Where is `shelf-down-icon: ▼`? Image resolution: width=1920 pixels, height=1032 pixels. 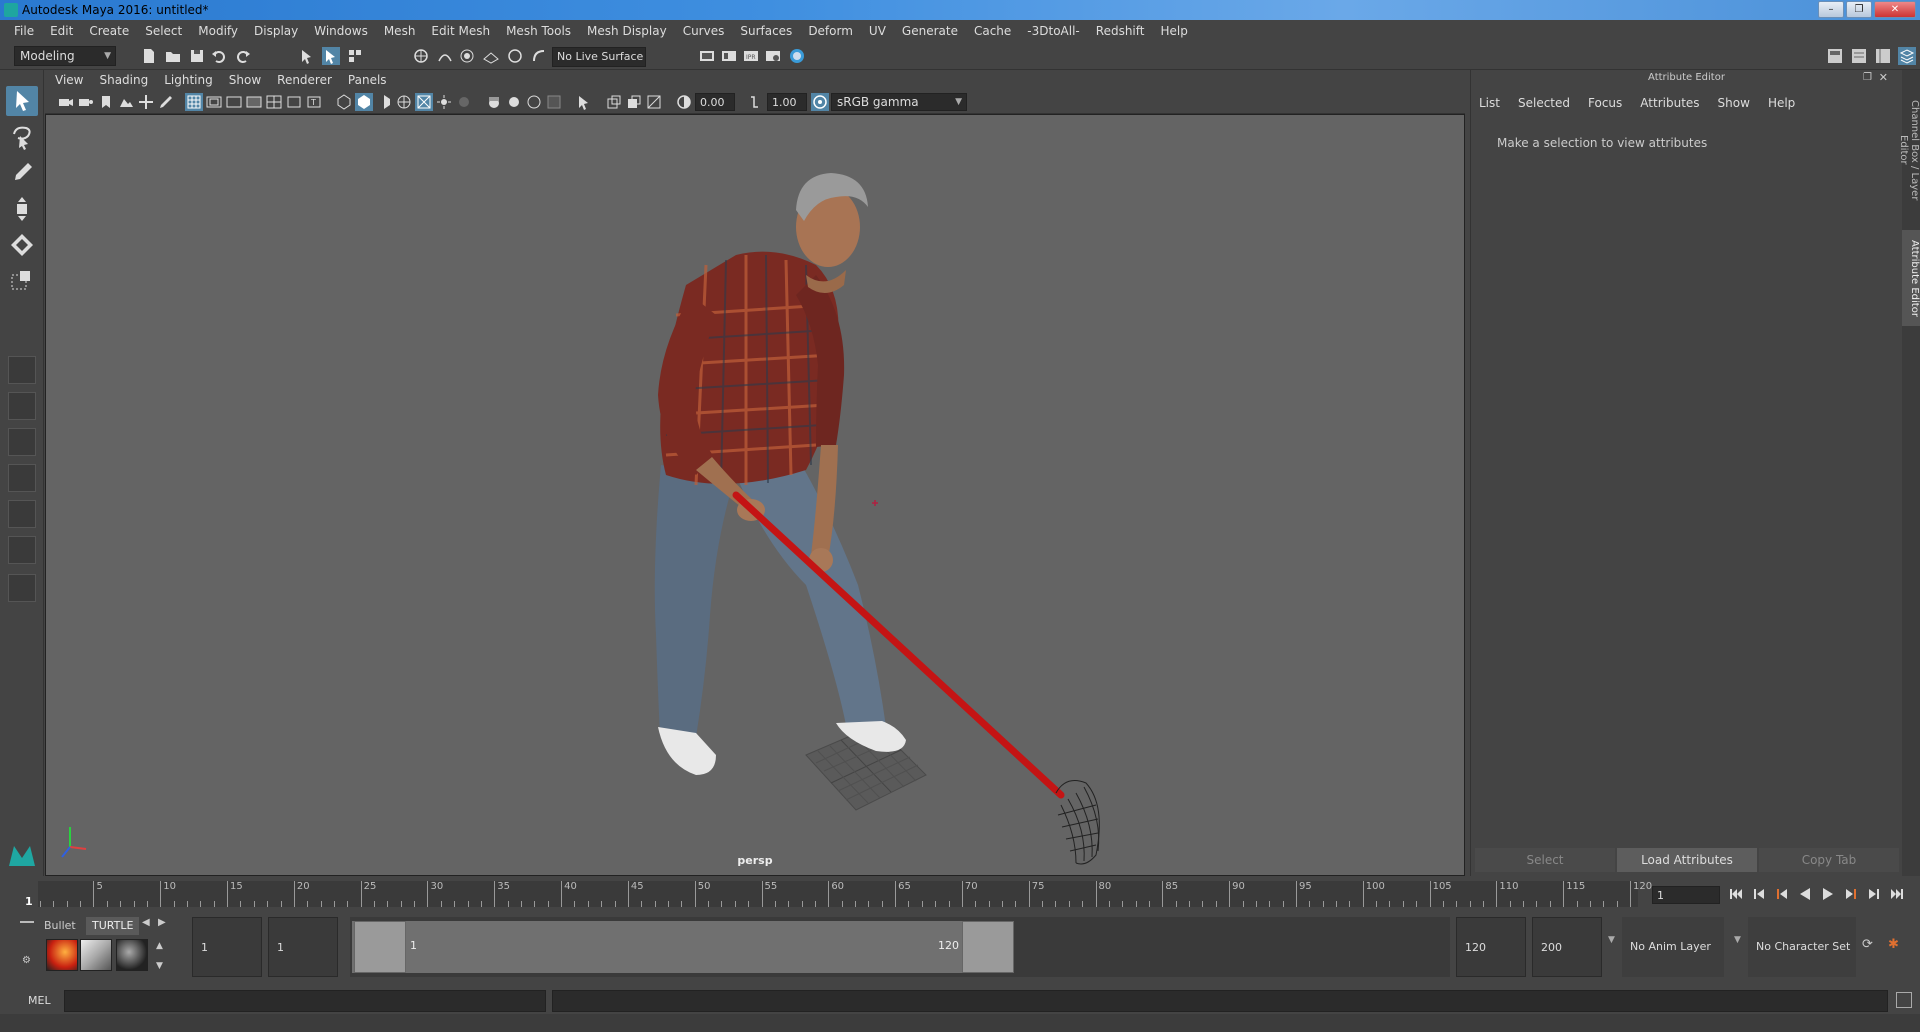 shelf-down-icon: ▼ is located at coordinates (159, 966).